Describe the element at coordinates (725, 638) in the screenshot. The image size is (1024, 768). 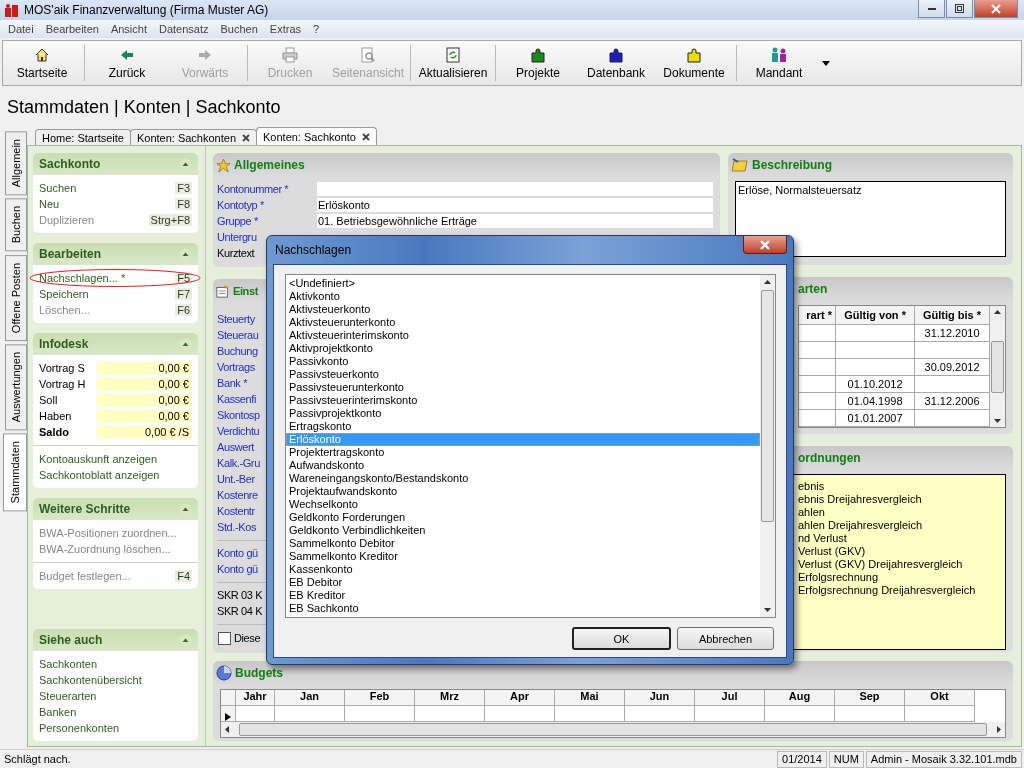
I see `dialog-button: Abbrechen` at that location.